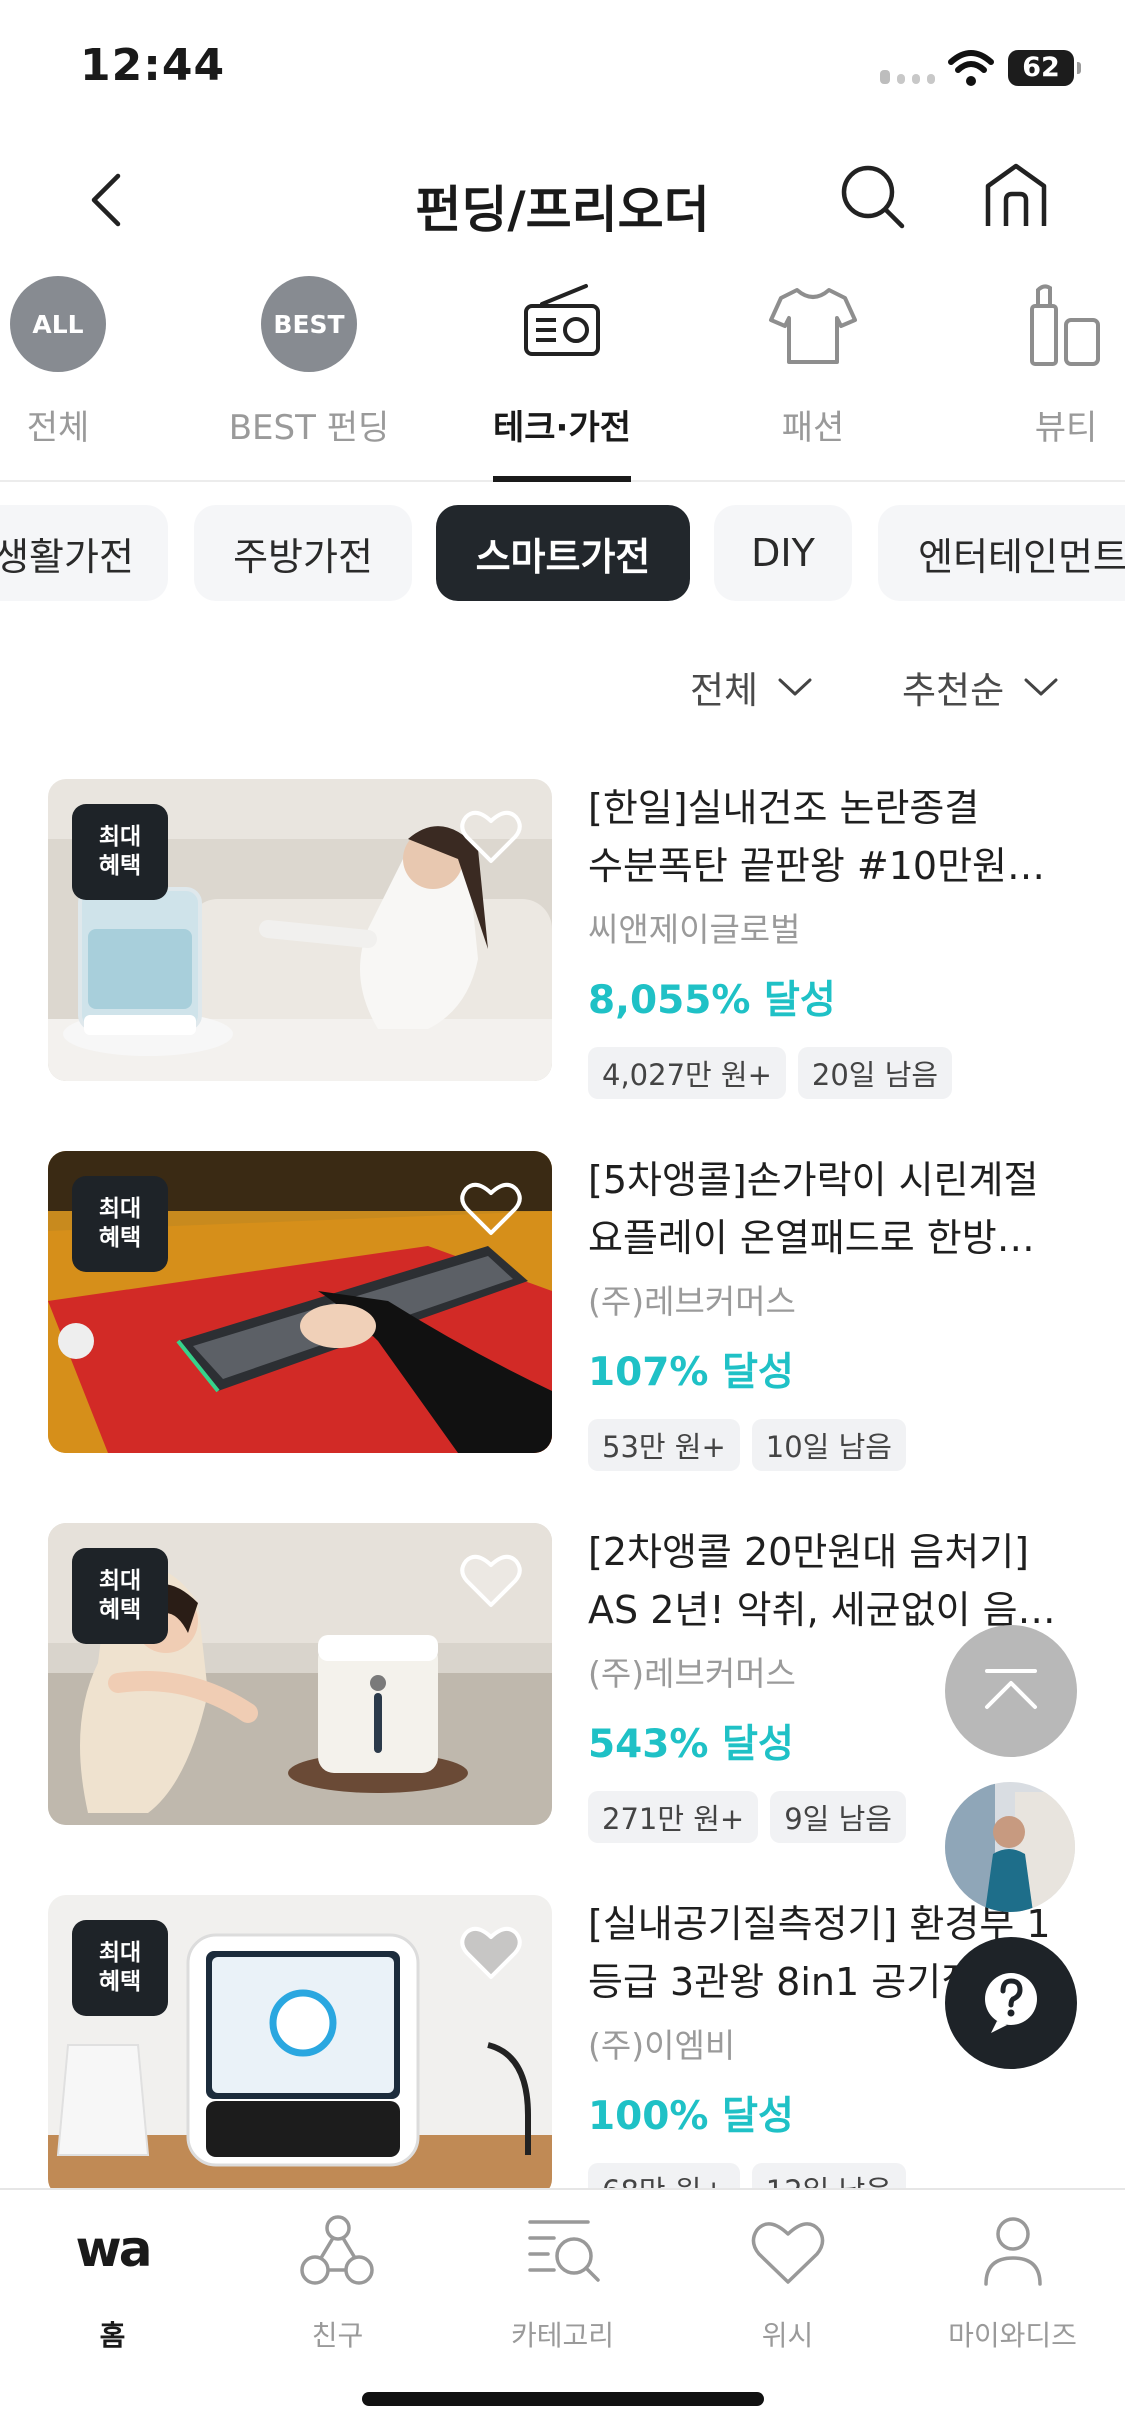 This screenshot has width=1125, height=2436. What do you see at coordinates (691, 1372) in the screenshot?
I see `product-achievement-rate: 107% 달성` at bounding box center [691, 1372].